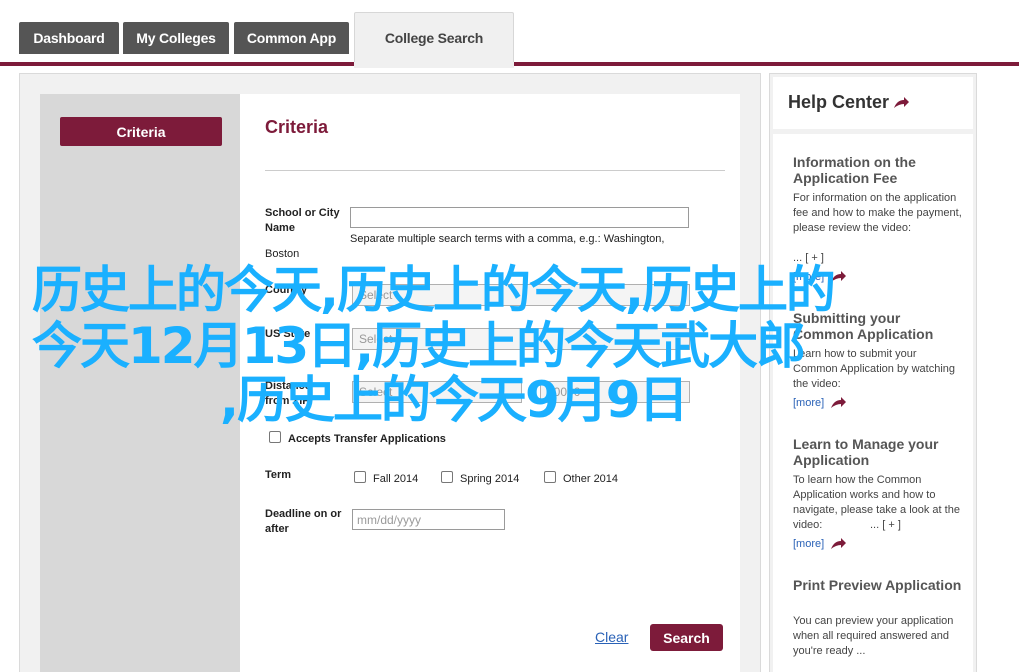  What do you see at coordinates (69, 38) in the screenshot?
I see `tab-dashboard: Dashboard` at bounding box center [69, 38].